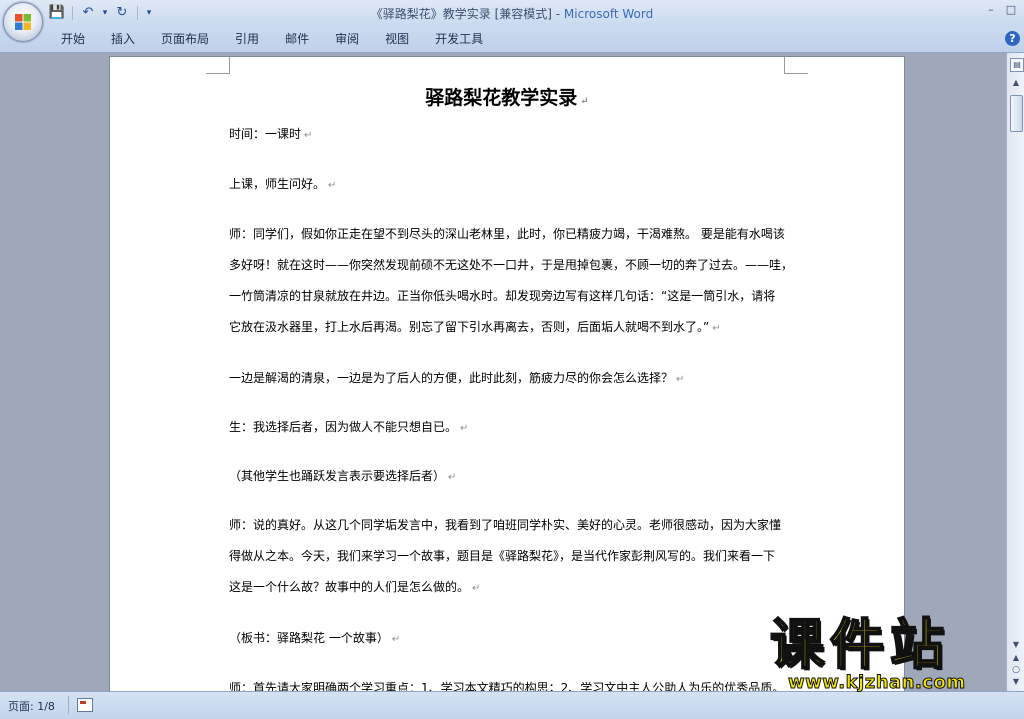 Image resolution: width=1024 pixels, height=719 pixels. I want to click on help-icon: ?, so click(1012, 38).